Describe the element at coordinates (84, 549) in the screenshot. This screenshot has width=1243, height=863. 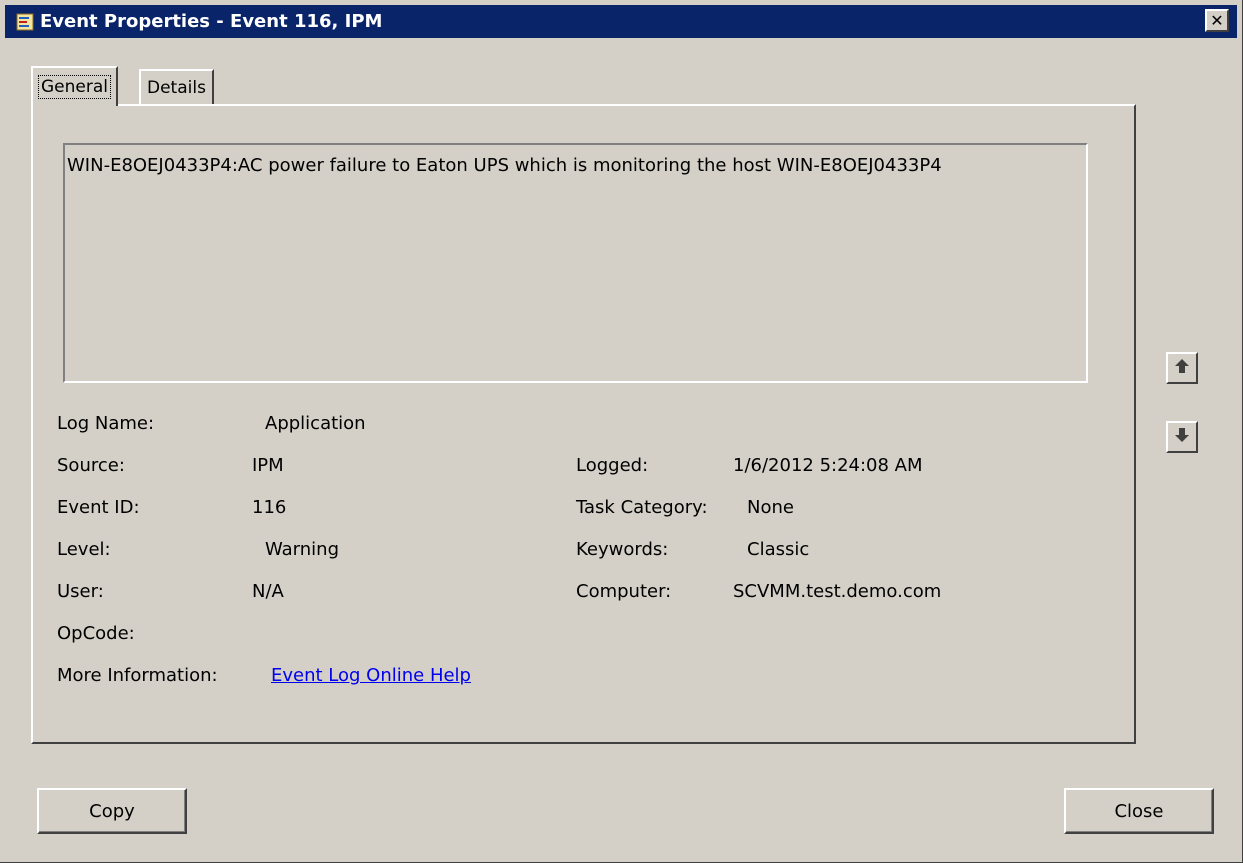
I see `level-label: Level:` at that location.